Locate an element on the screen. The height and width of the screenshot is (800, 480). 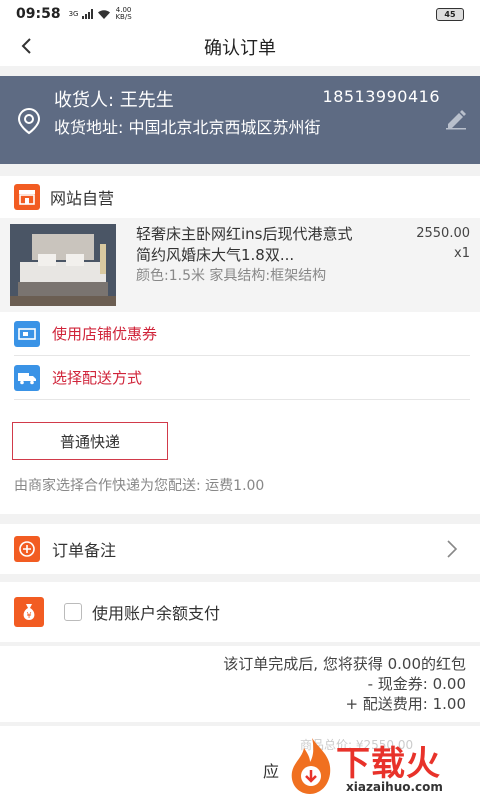
remark-card: 订单备注 is located at coordinates (240, 549).